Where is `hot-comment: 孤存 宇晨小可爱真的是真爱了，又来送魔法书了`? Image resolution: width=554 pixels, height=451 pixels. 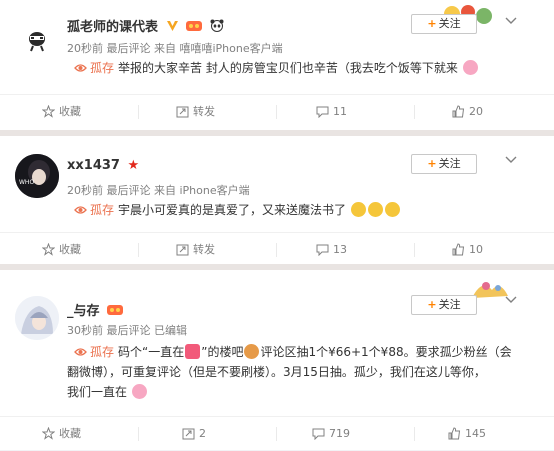 hot-comment: 孤存 宇晨小可爱真的是真爱了，又来送魔法书了 is located at coordinates (237, 210).